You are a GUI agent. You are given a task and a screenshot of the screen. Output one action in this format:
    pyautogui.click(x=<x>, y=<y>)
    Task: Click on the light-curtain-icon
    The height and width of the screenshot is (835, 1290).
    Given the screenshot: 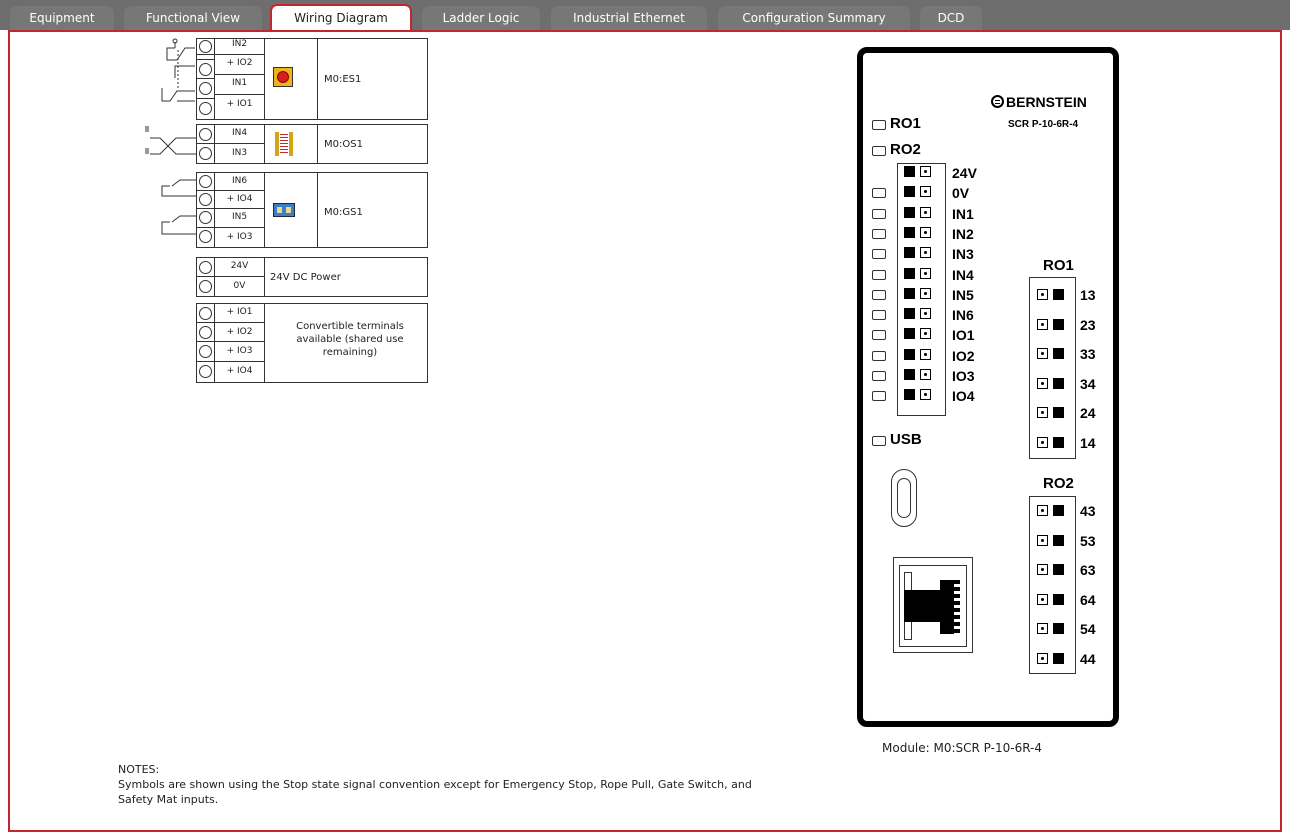 What is the action you would take?
    pyautogui.click(x=284, y=144)
    